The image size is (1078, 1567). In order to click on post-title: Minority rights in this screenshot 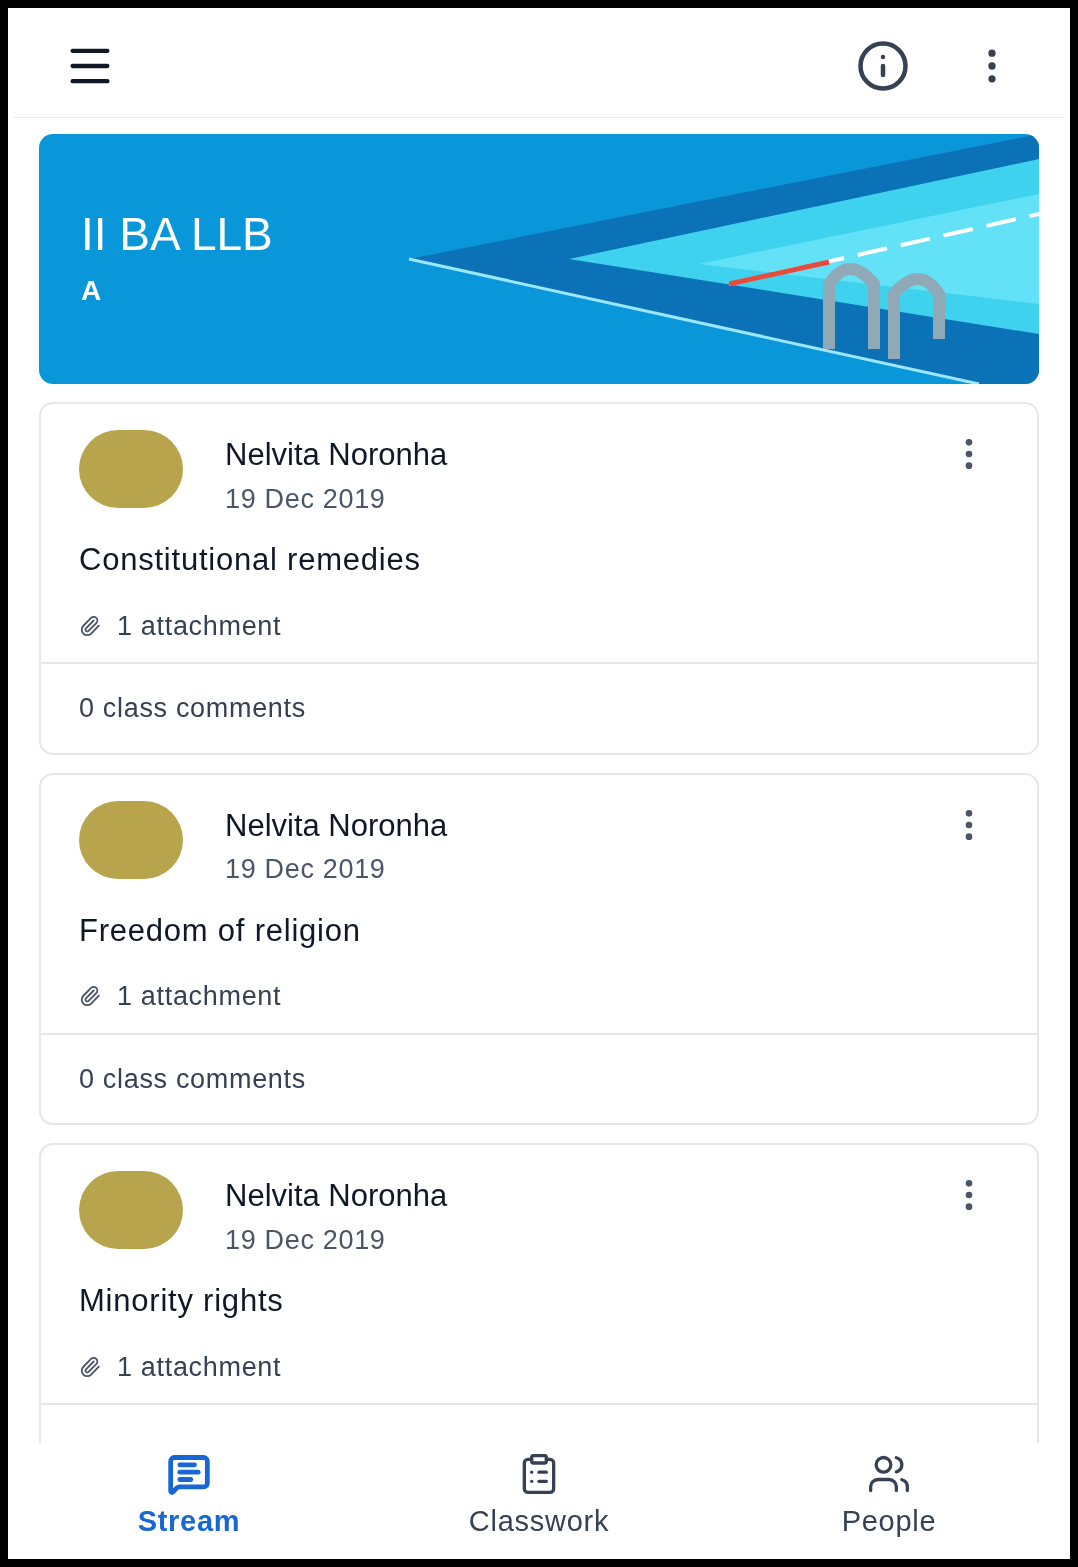, I will do `click(182, 1301)`.